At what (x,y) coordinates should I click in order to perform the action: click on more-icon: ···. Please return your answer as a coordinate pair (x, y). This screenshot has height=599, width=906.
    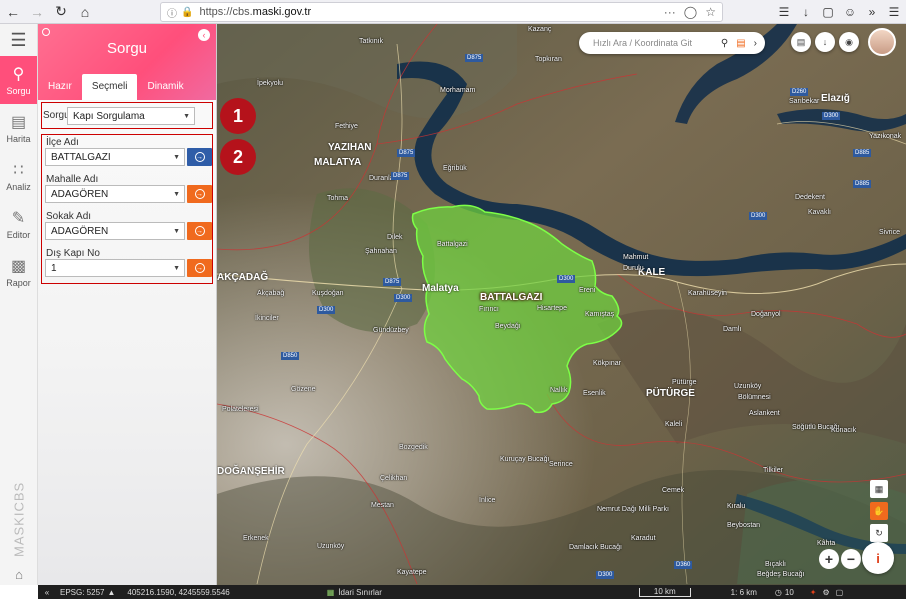
    Looking at the image, I should click on (670, 12).